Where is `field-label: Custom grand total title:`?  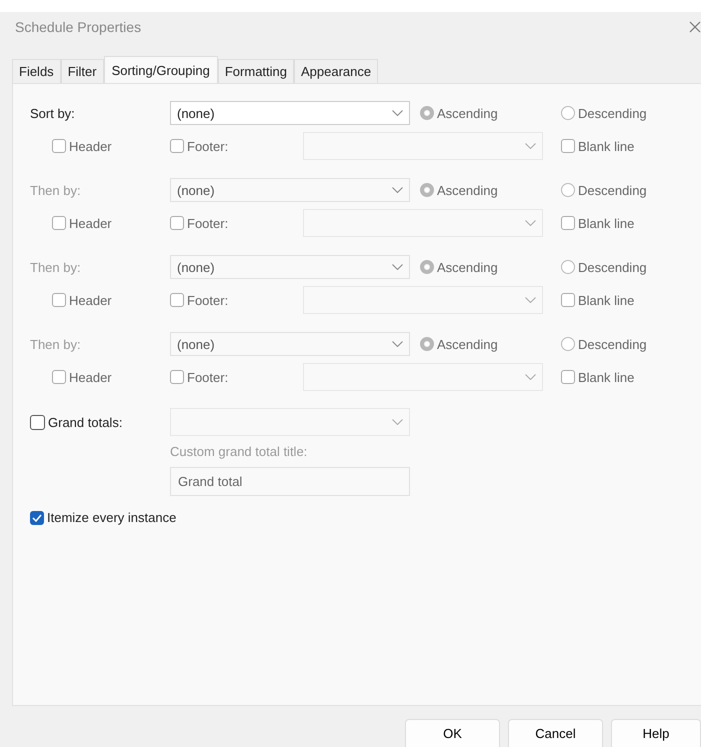
field-label: Custom grand total title: is located at coordinates (239, 451).